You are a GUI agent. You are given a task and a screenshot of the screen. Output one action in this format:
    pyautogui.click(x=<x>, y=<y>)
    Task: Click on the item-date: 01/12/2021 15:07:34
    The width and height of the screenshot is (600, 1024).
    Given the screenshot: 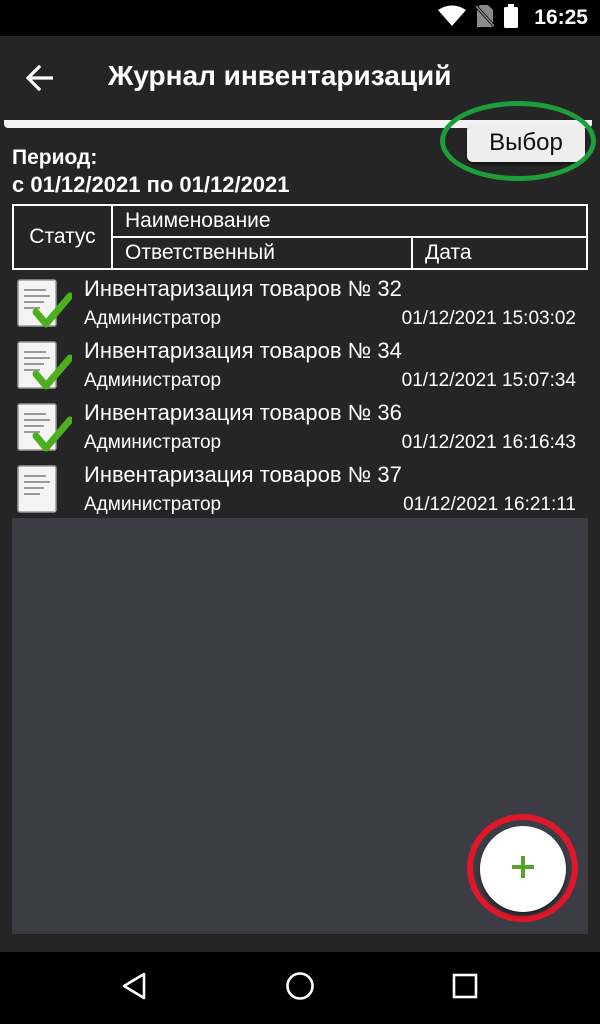 What is the action you would take?
    pyautogui.click(x=488, y=380)
    